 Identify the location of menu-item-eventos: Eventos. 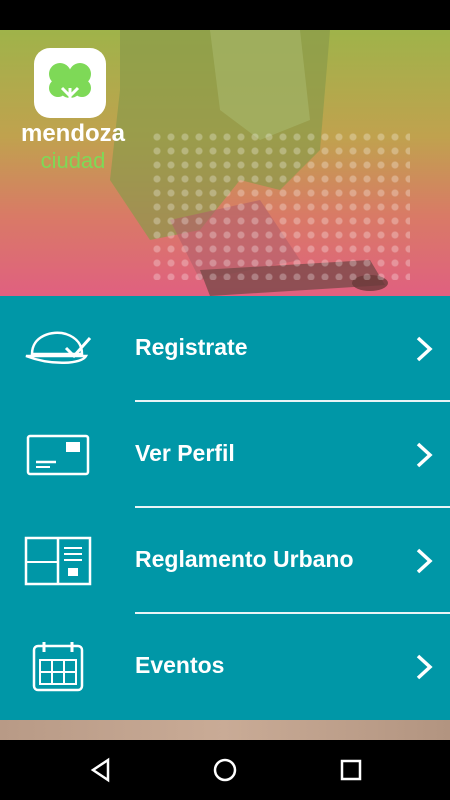
(225, 667).